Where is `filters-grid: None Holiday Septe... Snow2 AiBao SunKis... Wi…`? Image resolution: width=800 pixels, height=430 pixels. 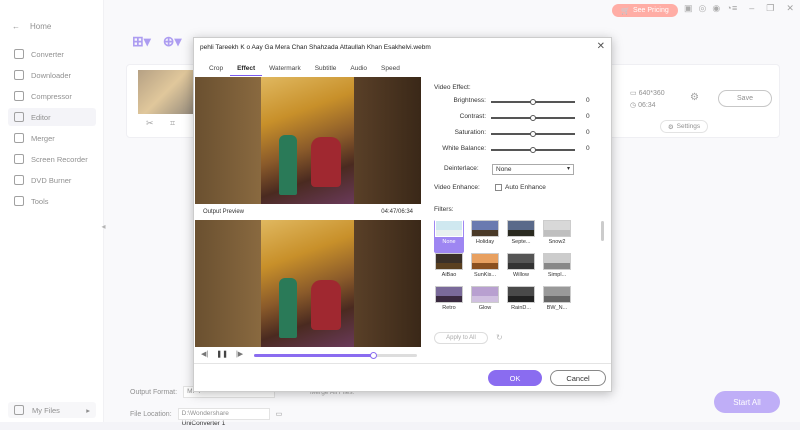 filters-grid: None Holiday Septe... Snow2 AiBao SunKis... Wi… is located at coordinates (514, 270).